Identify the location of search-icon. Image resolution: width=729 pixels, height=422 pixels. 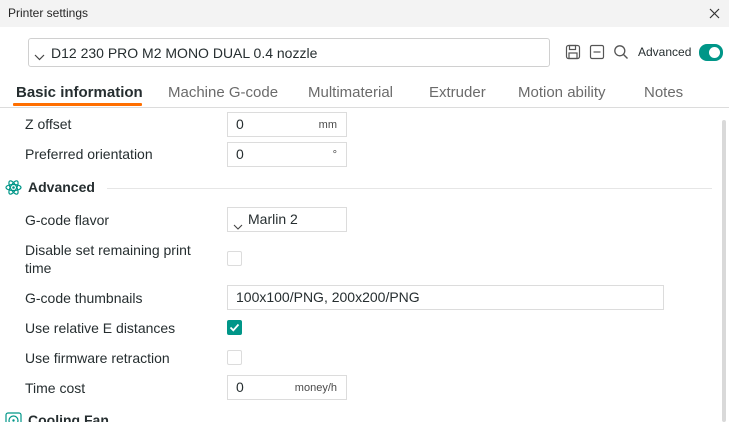
(621, 52).